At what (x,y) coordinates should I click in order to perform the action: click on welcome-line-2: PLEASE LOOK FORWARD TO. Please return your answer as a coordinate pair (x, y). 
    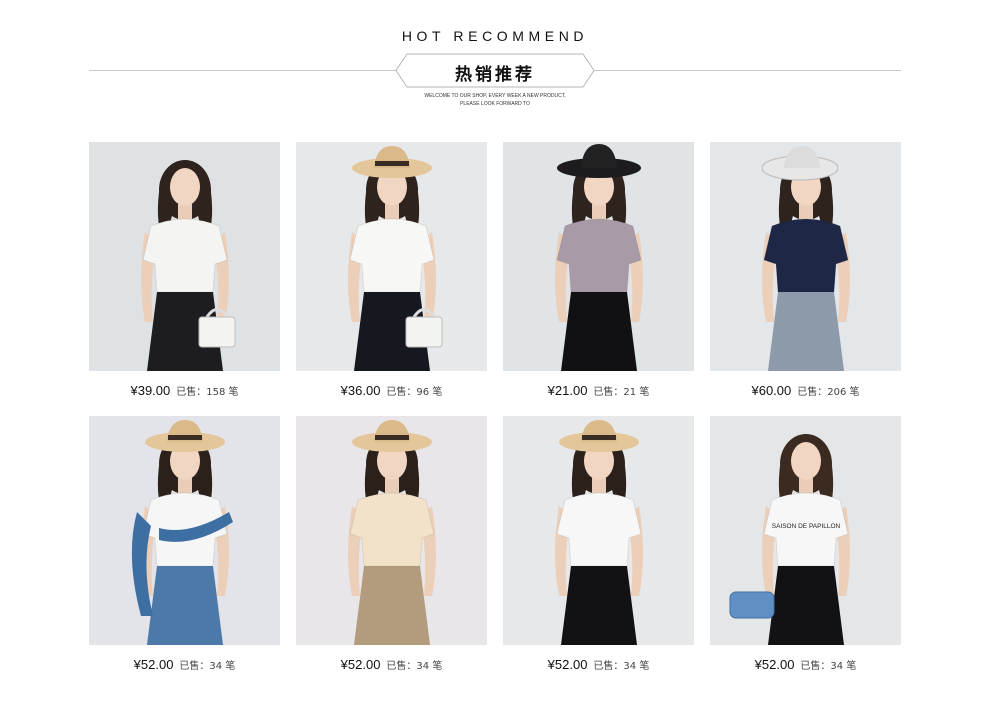
    Looking at the image, I should click on (495, 104).